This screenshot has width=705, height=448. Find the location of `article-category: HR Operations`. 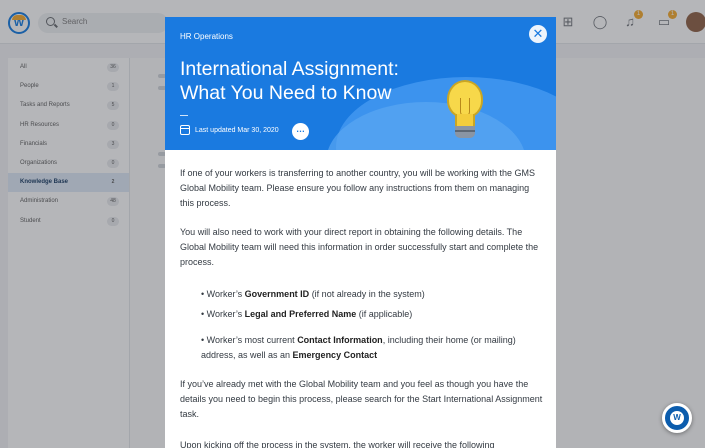

article-category: HR Operations is located at coordinates (206, 36).